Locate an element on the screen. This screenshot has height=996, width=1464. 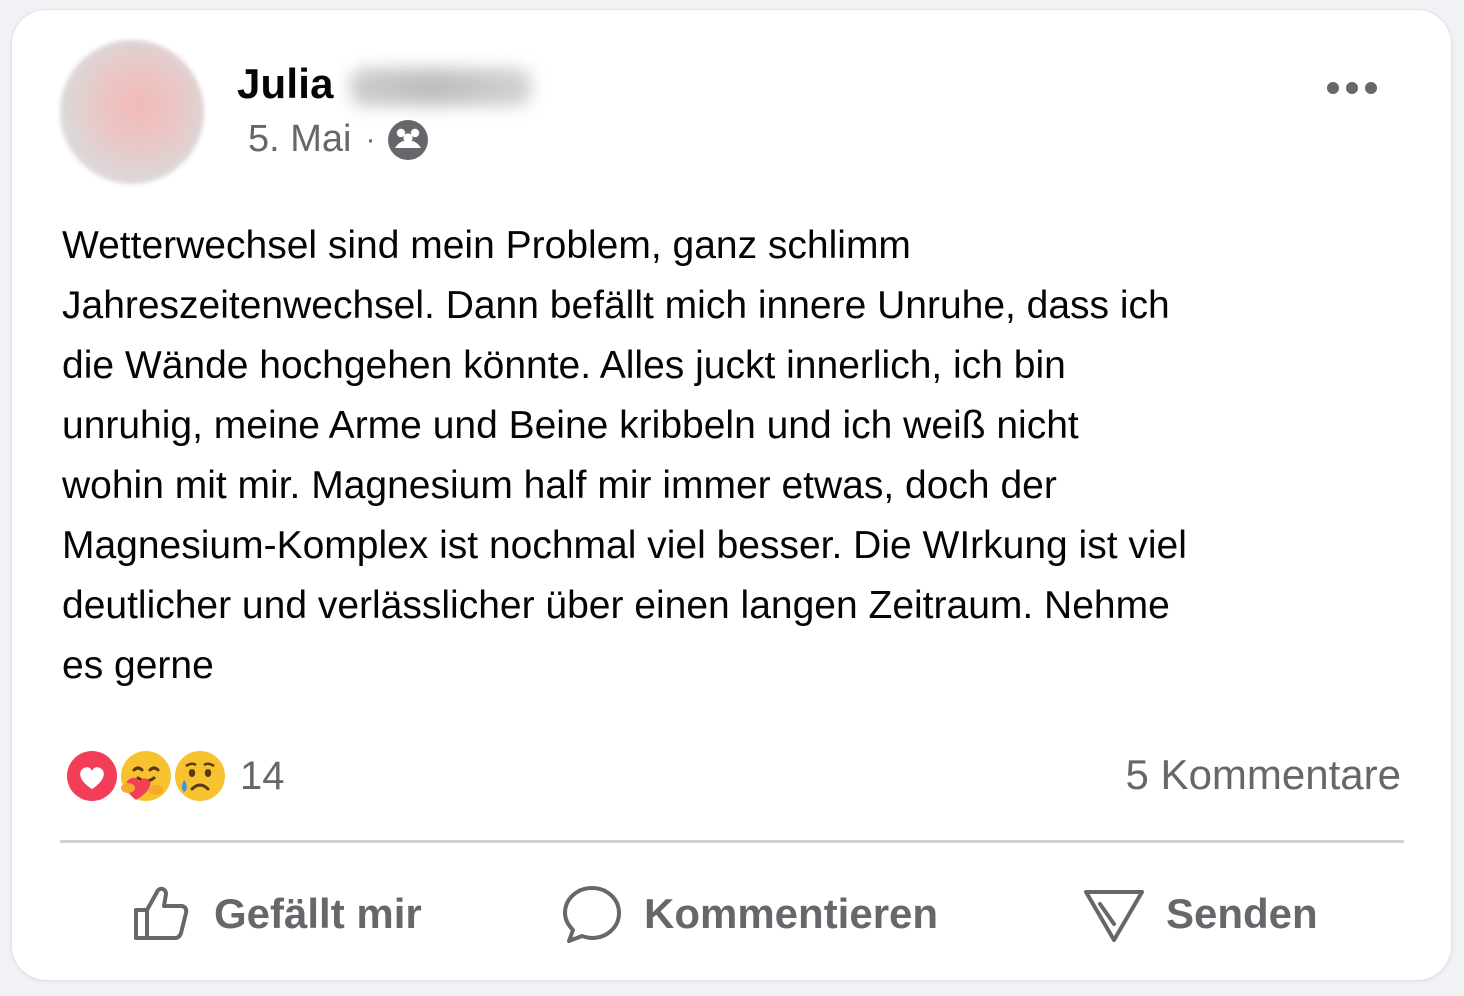
more-options-button is located at coordinates (1352, 88).